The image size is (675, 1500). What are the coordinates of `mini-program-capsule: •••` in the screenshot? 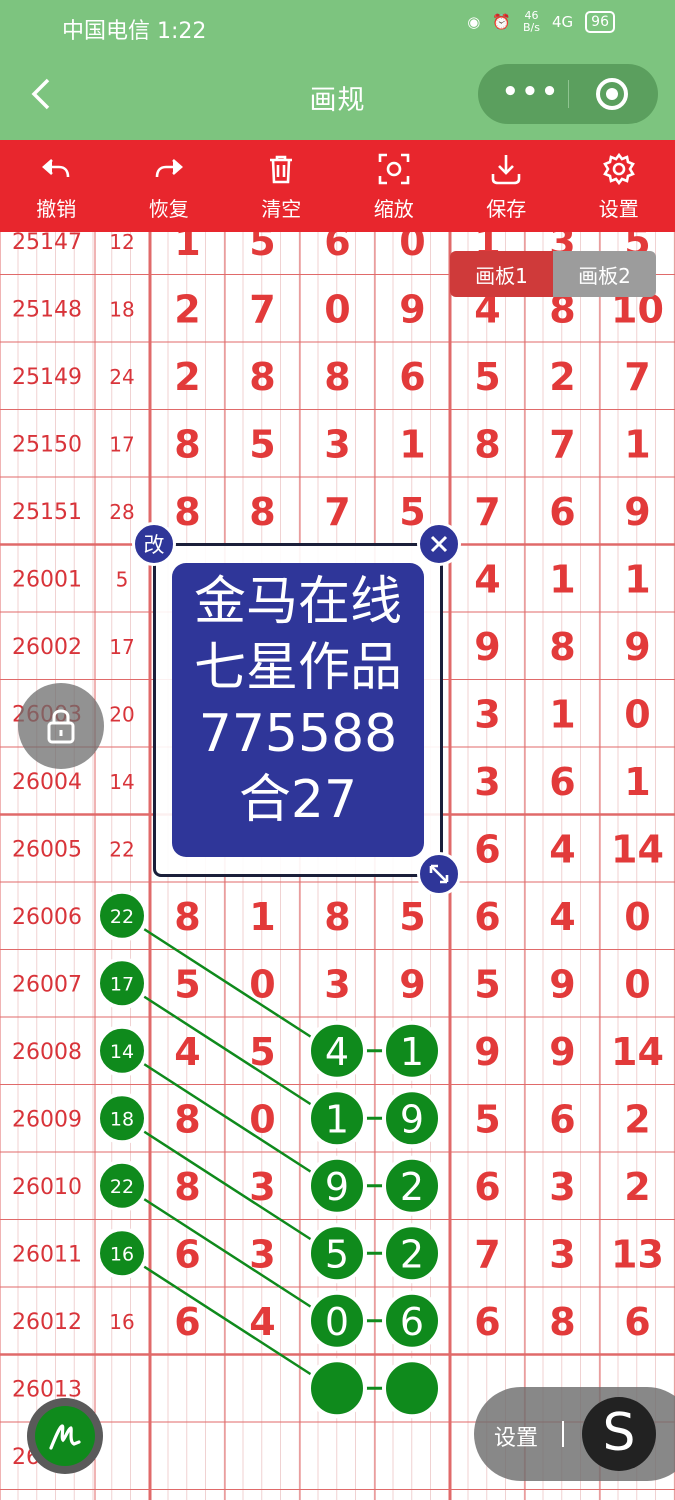 It's located at (568, 94).